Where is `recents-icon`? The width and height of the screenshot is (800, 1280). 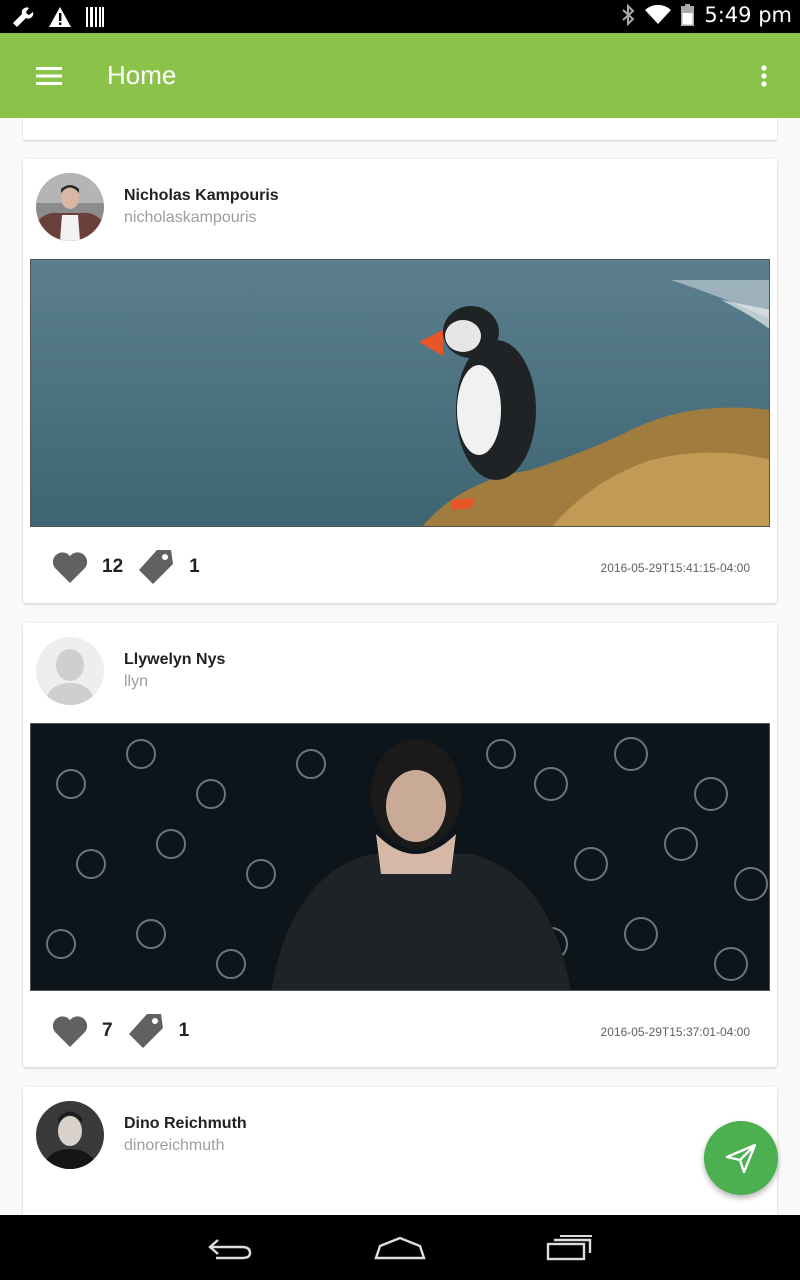 recents-icon is located at coordinates (569, 1248).